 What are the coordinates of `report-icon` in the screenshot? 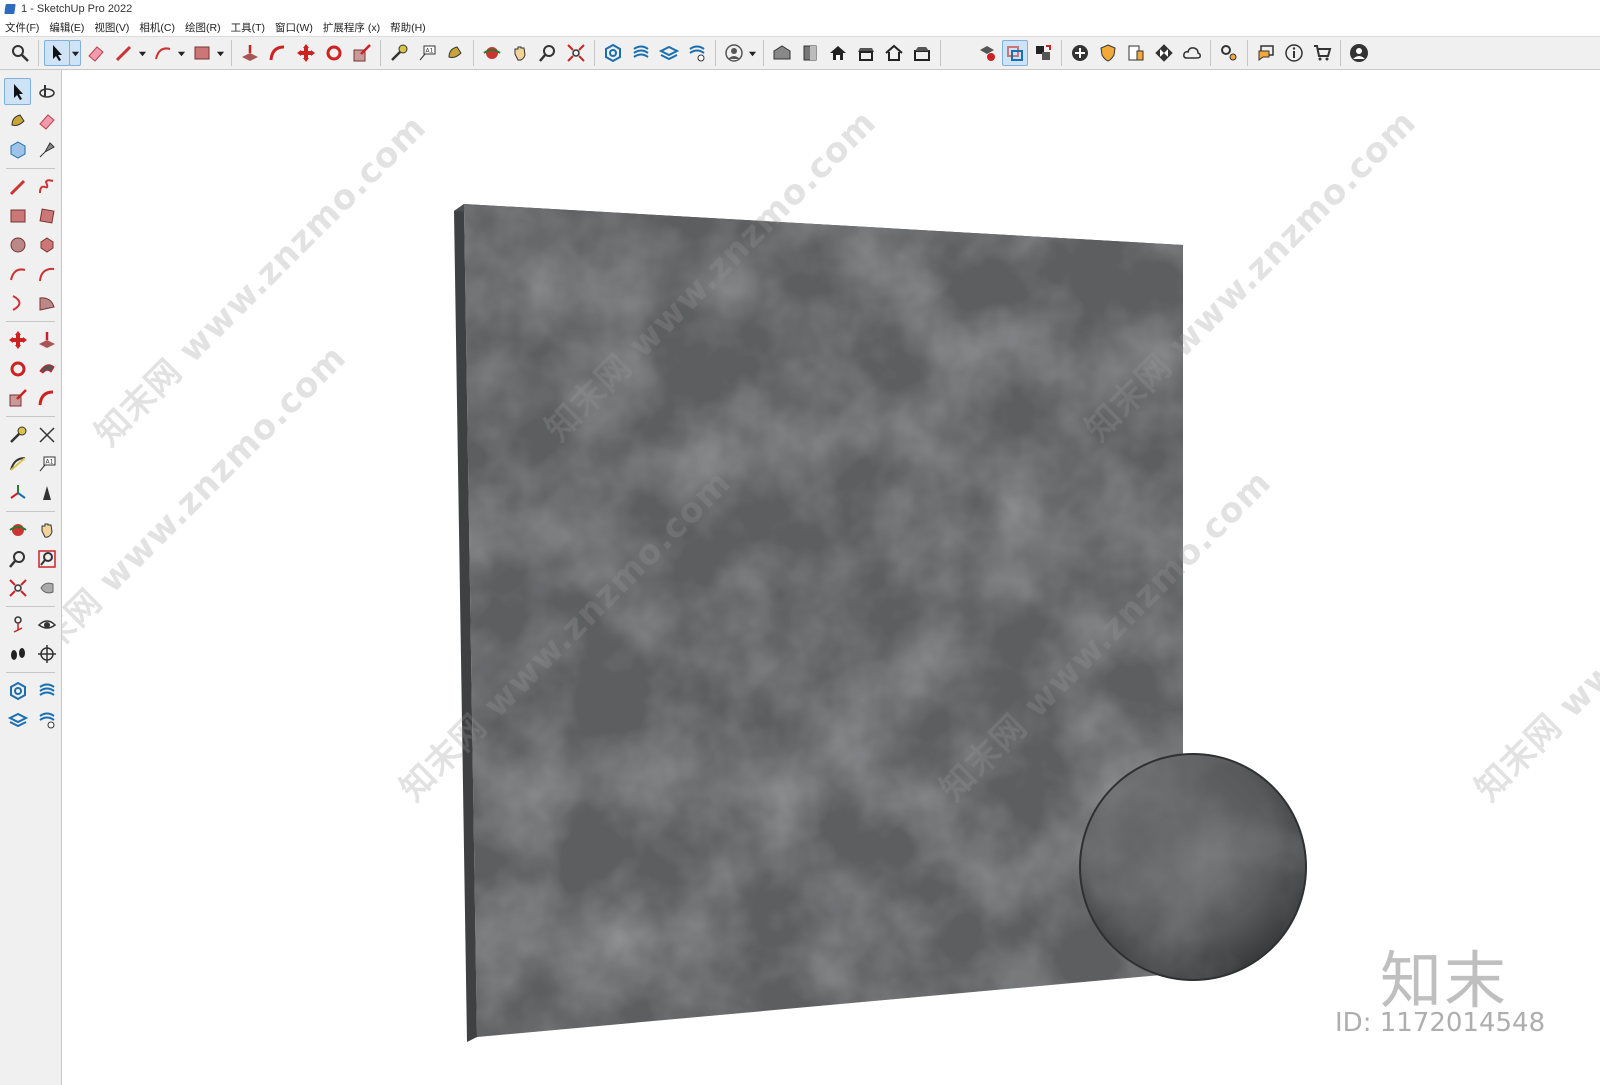 It's located at (1136, 53).